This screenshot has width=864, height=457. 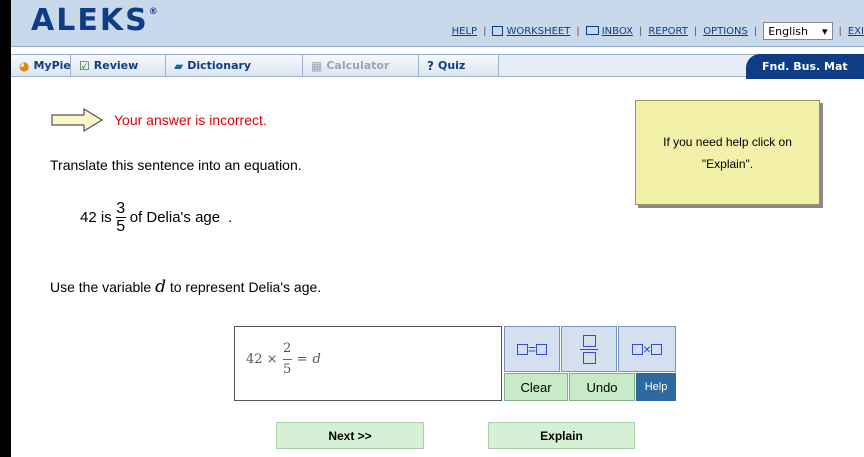 I want to click on fraction: 3 5, so click(x=120, y=217).